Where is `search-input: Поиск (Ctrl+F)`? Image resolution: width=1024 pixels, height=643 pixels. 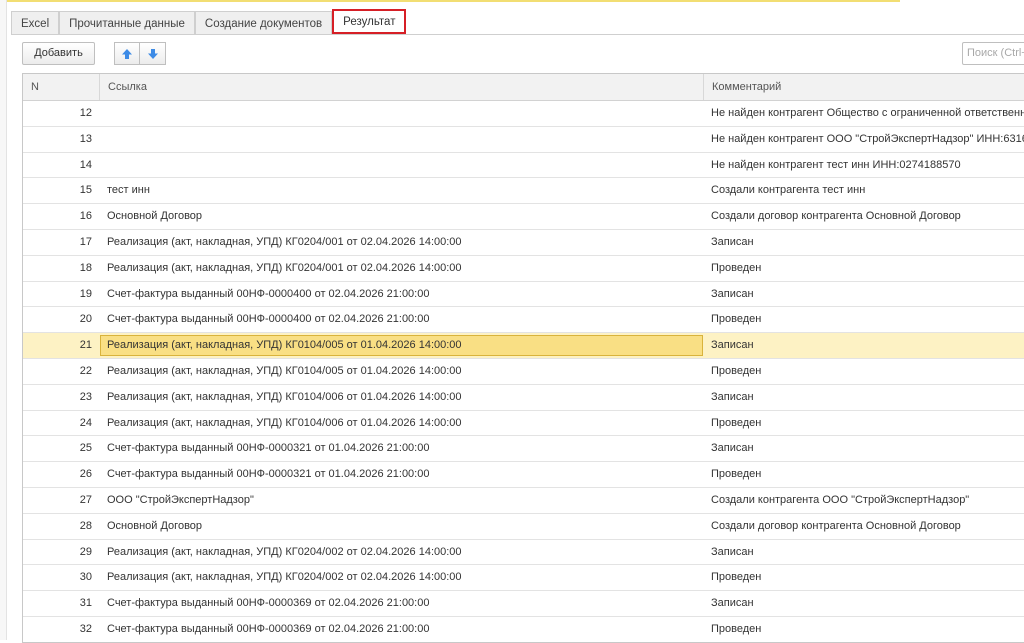
search-input: Поиск (Ctrl+F) is located at coordinates (993, 53).